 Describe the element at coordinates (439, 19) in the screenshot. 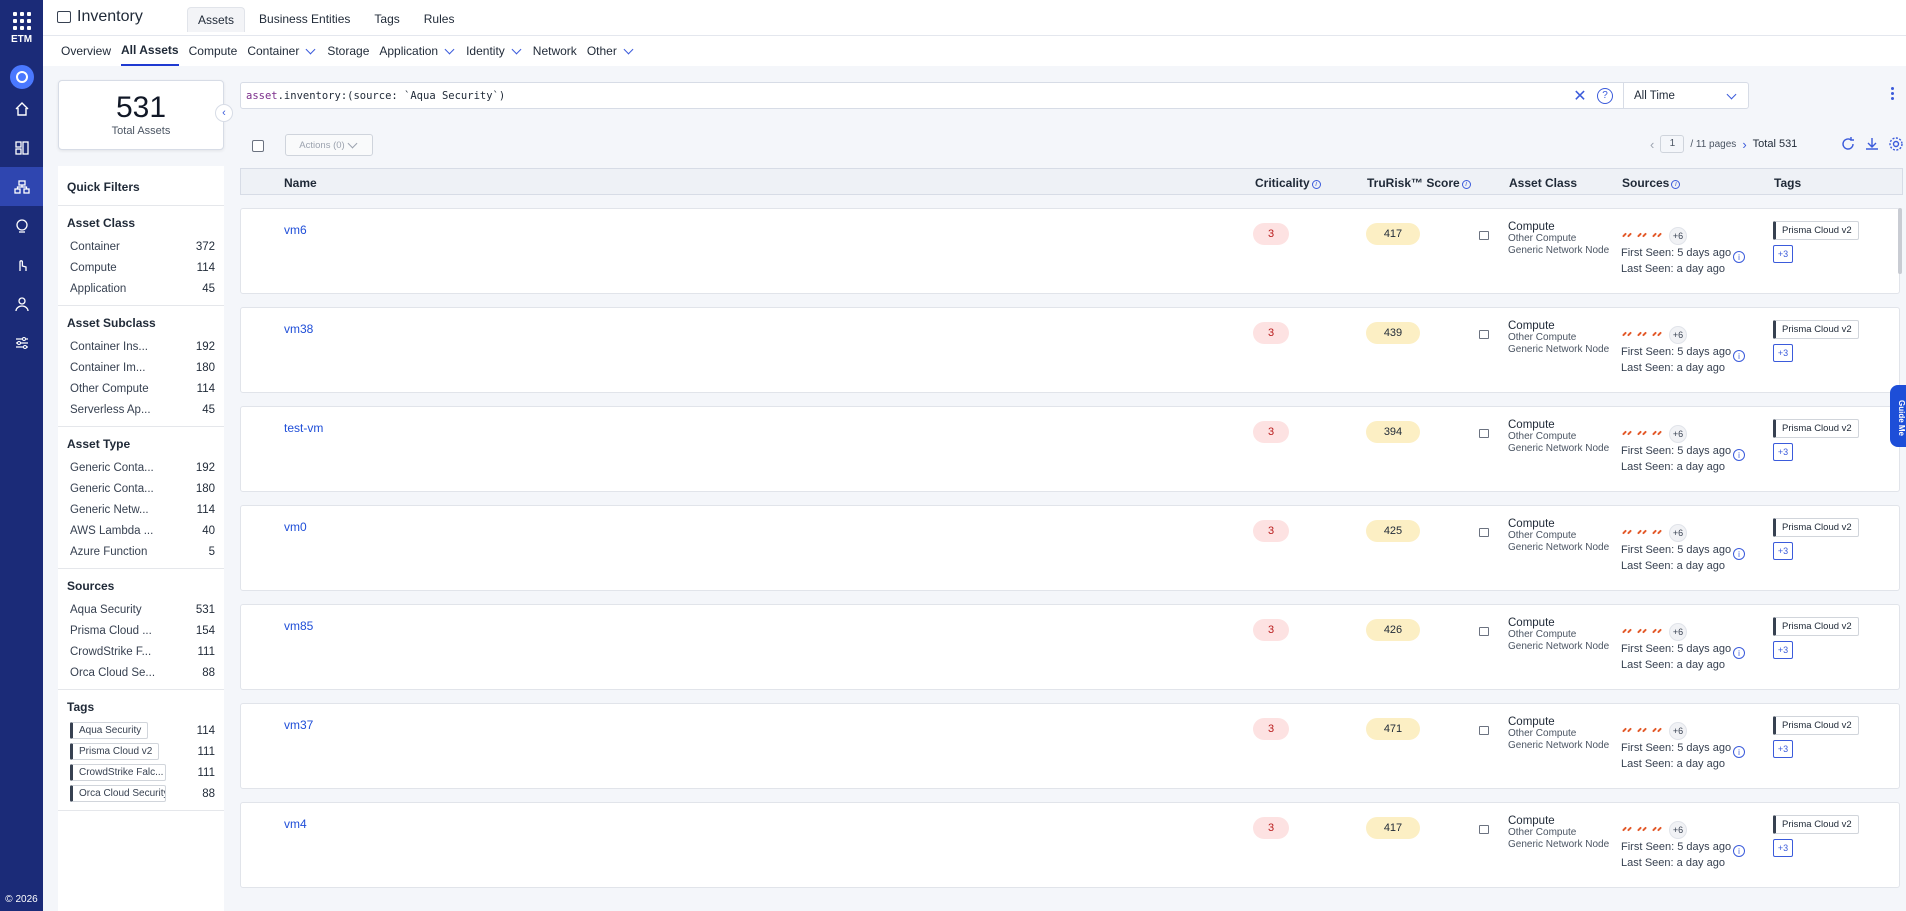

I see `tab-rules: Rules` at that location.